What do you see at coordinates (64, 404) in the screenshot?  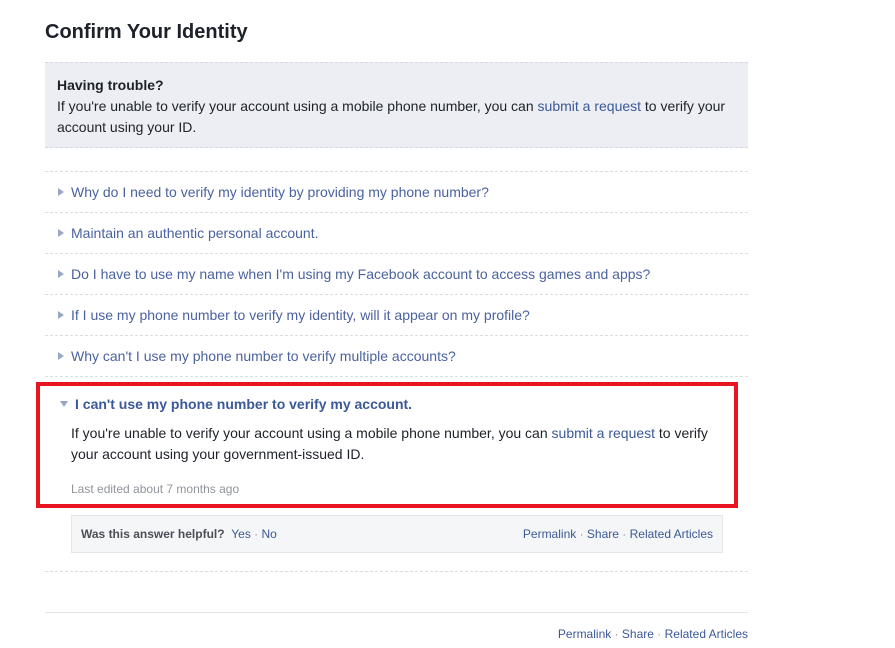 I see `triangle-down-icon` at bounding box center [64, 404].